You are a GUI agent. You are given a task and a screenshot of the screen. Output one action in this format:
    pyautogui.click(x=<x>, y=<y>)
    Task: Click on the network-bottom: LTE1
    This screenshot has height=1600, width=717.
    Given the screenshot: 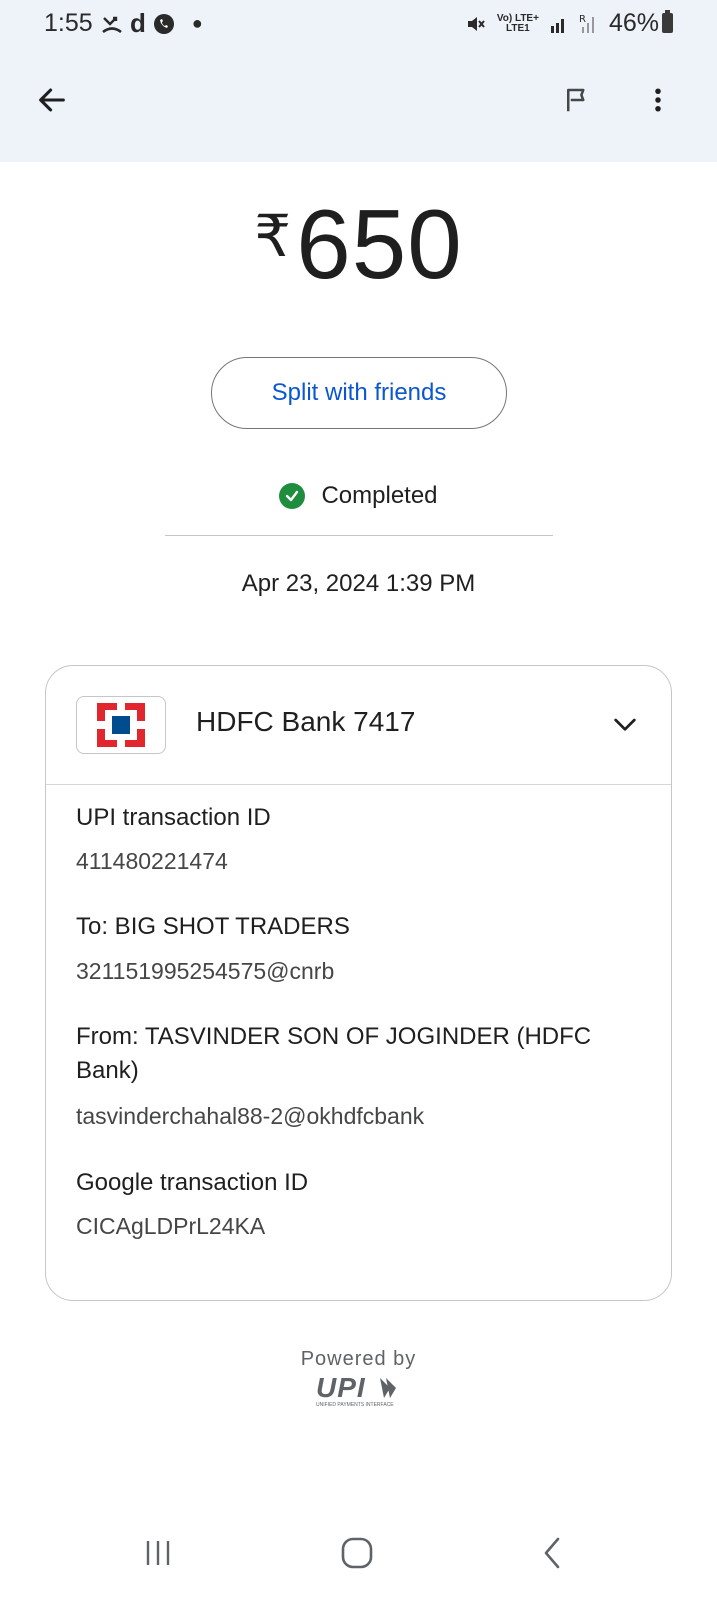 What is the action you would take?
    pyautogui.click(x=518, y=28)
    